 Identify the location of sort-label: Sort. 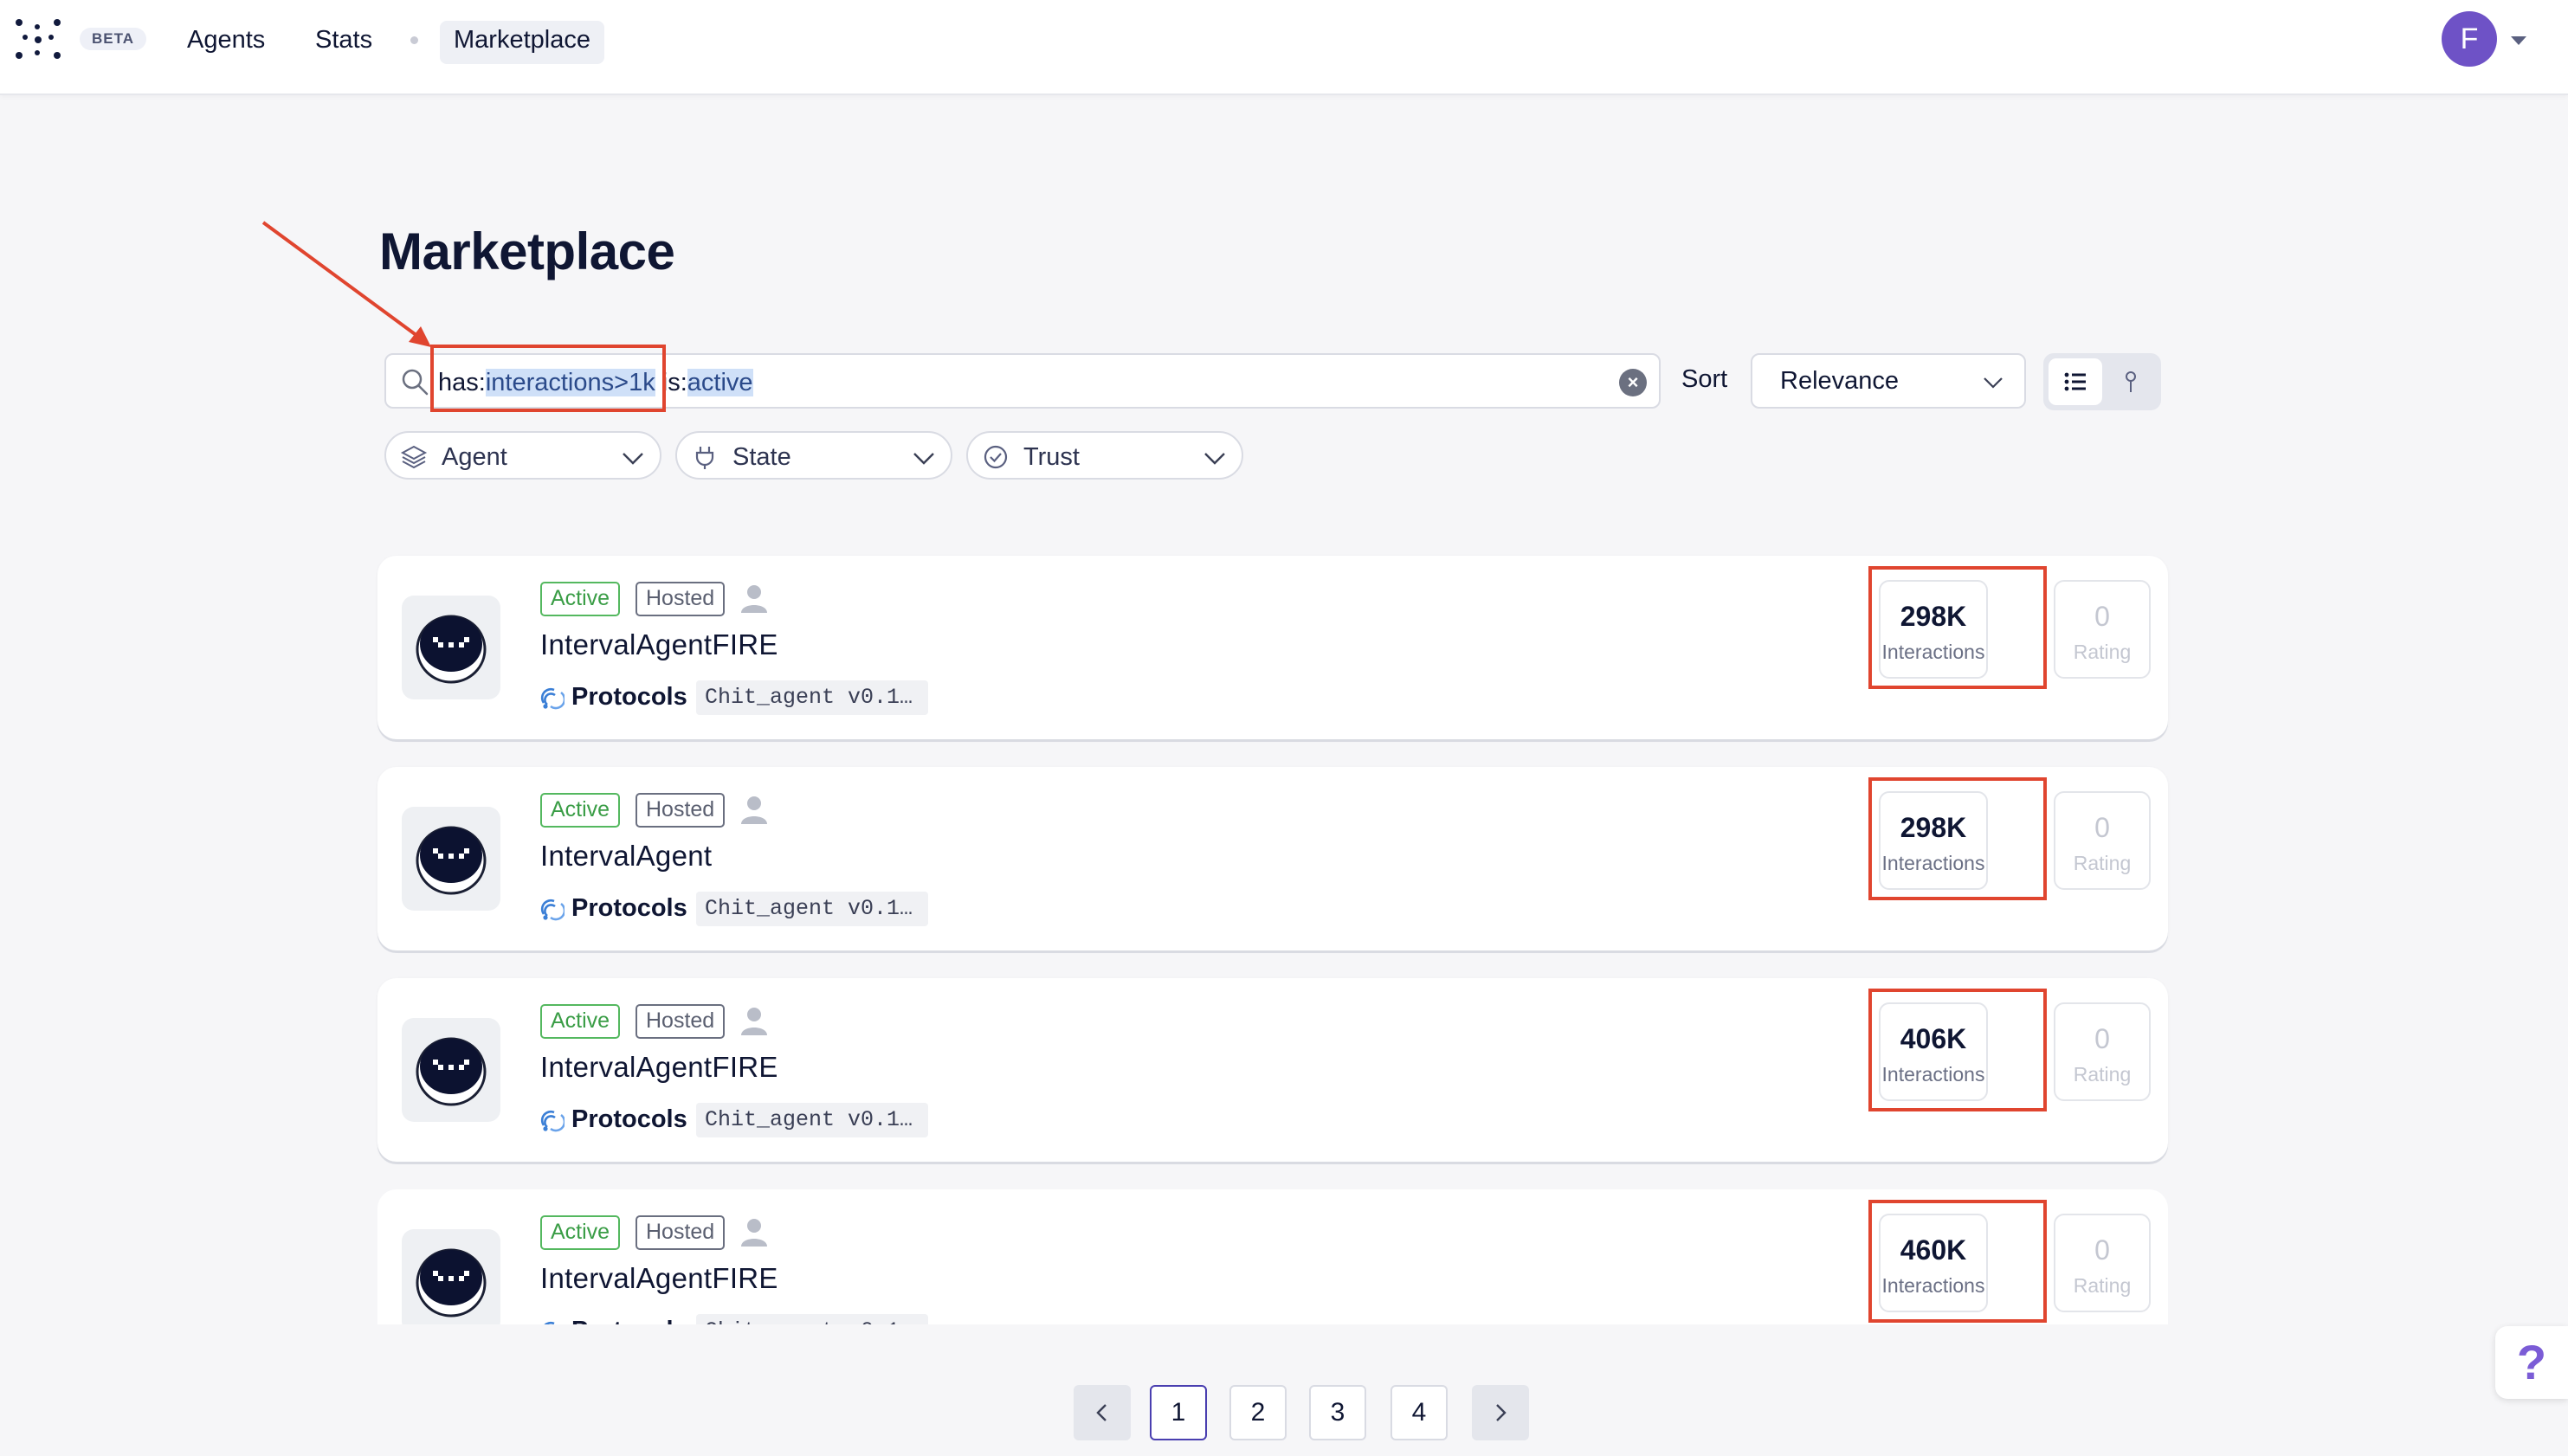
(1705, 379).